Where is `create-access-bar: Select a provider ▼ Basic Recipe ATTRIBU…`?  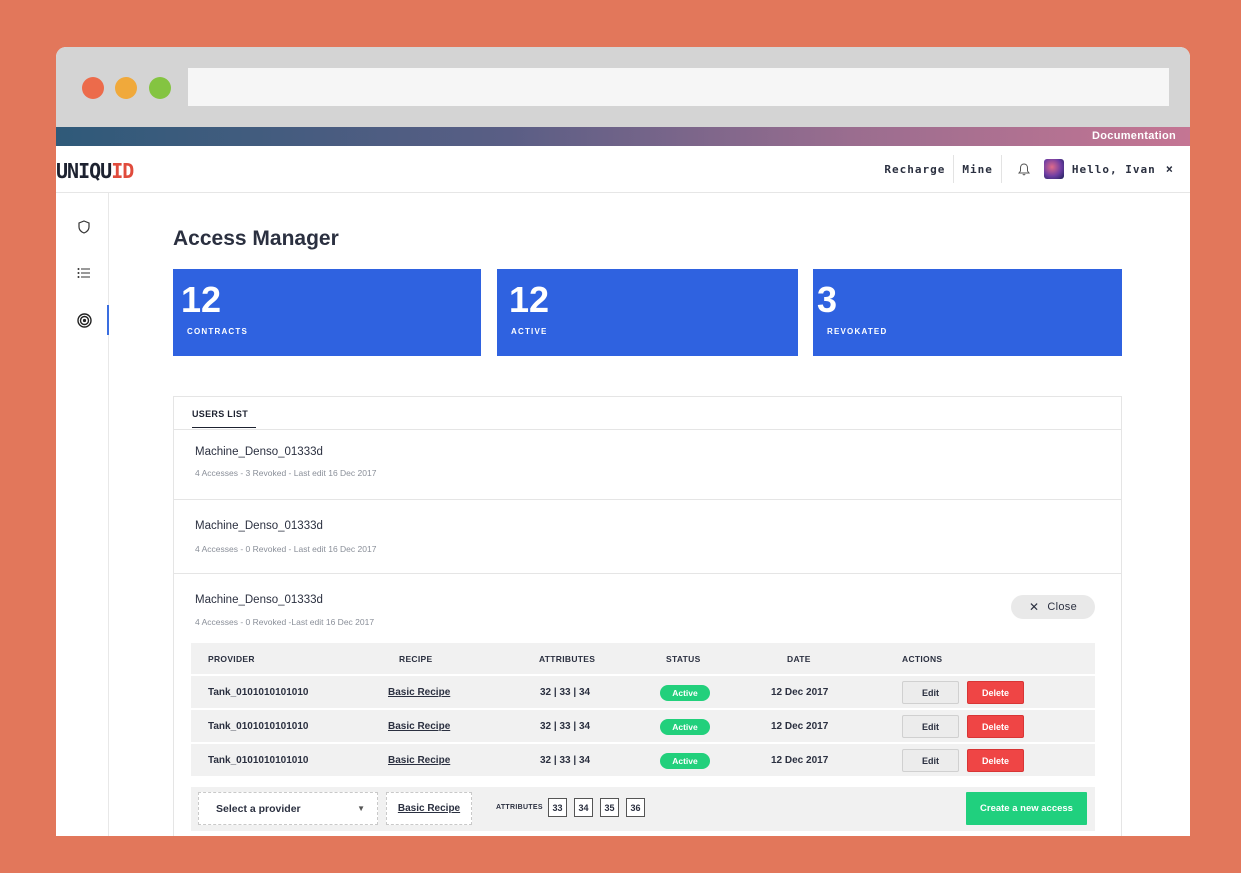
create-access-bar: Select a provider ▼ Basic Recipe ATTRIBU… is located at coordinates (643, 809).